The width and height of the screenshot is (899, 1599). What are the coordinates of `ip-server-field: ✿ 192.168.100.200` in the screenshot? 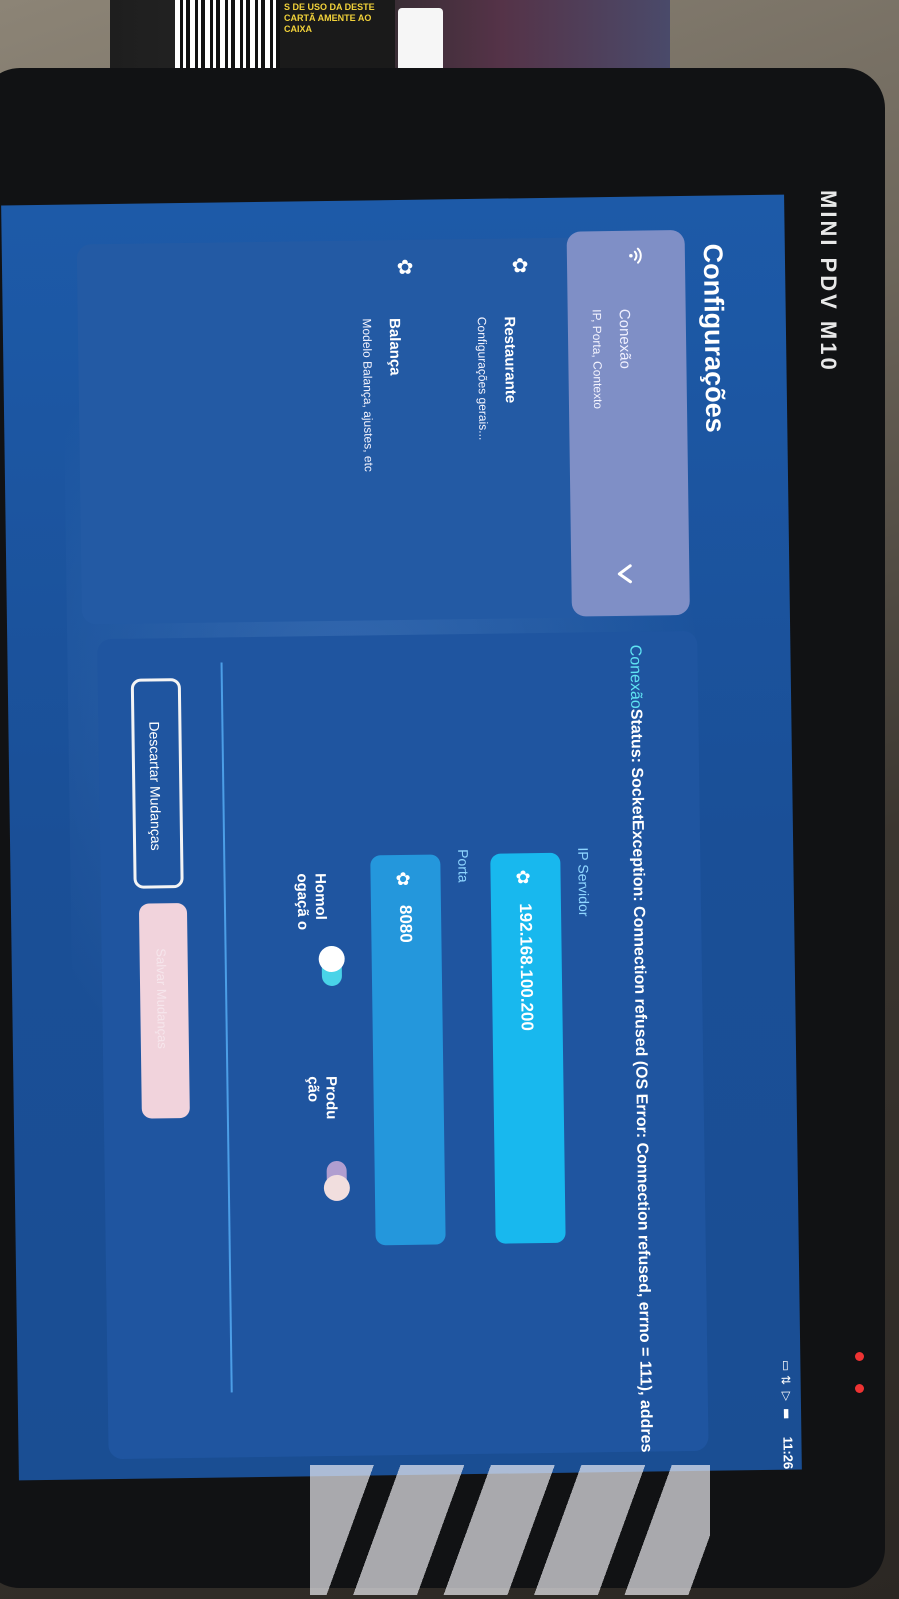 It's located at (528, 1048).